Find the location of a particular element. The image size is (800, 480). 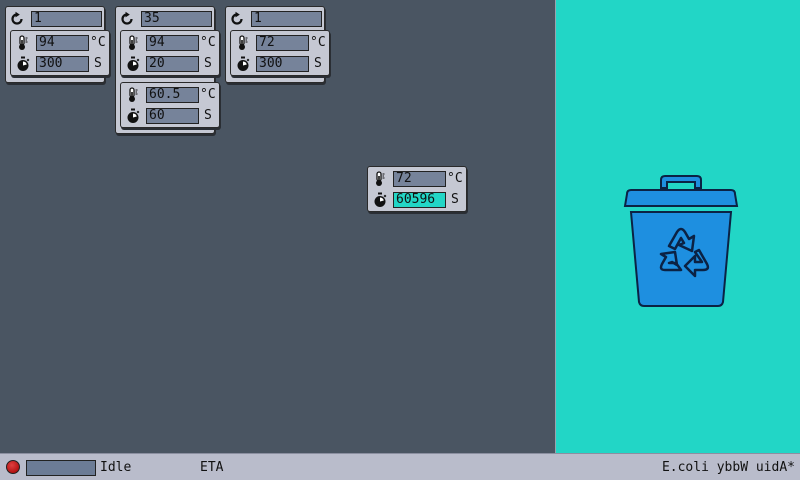

progress-bar is located at coordinates (61, 468).